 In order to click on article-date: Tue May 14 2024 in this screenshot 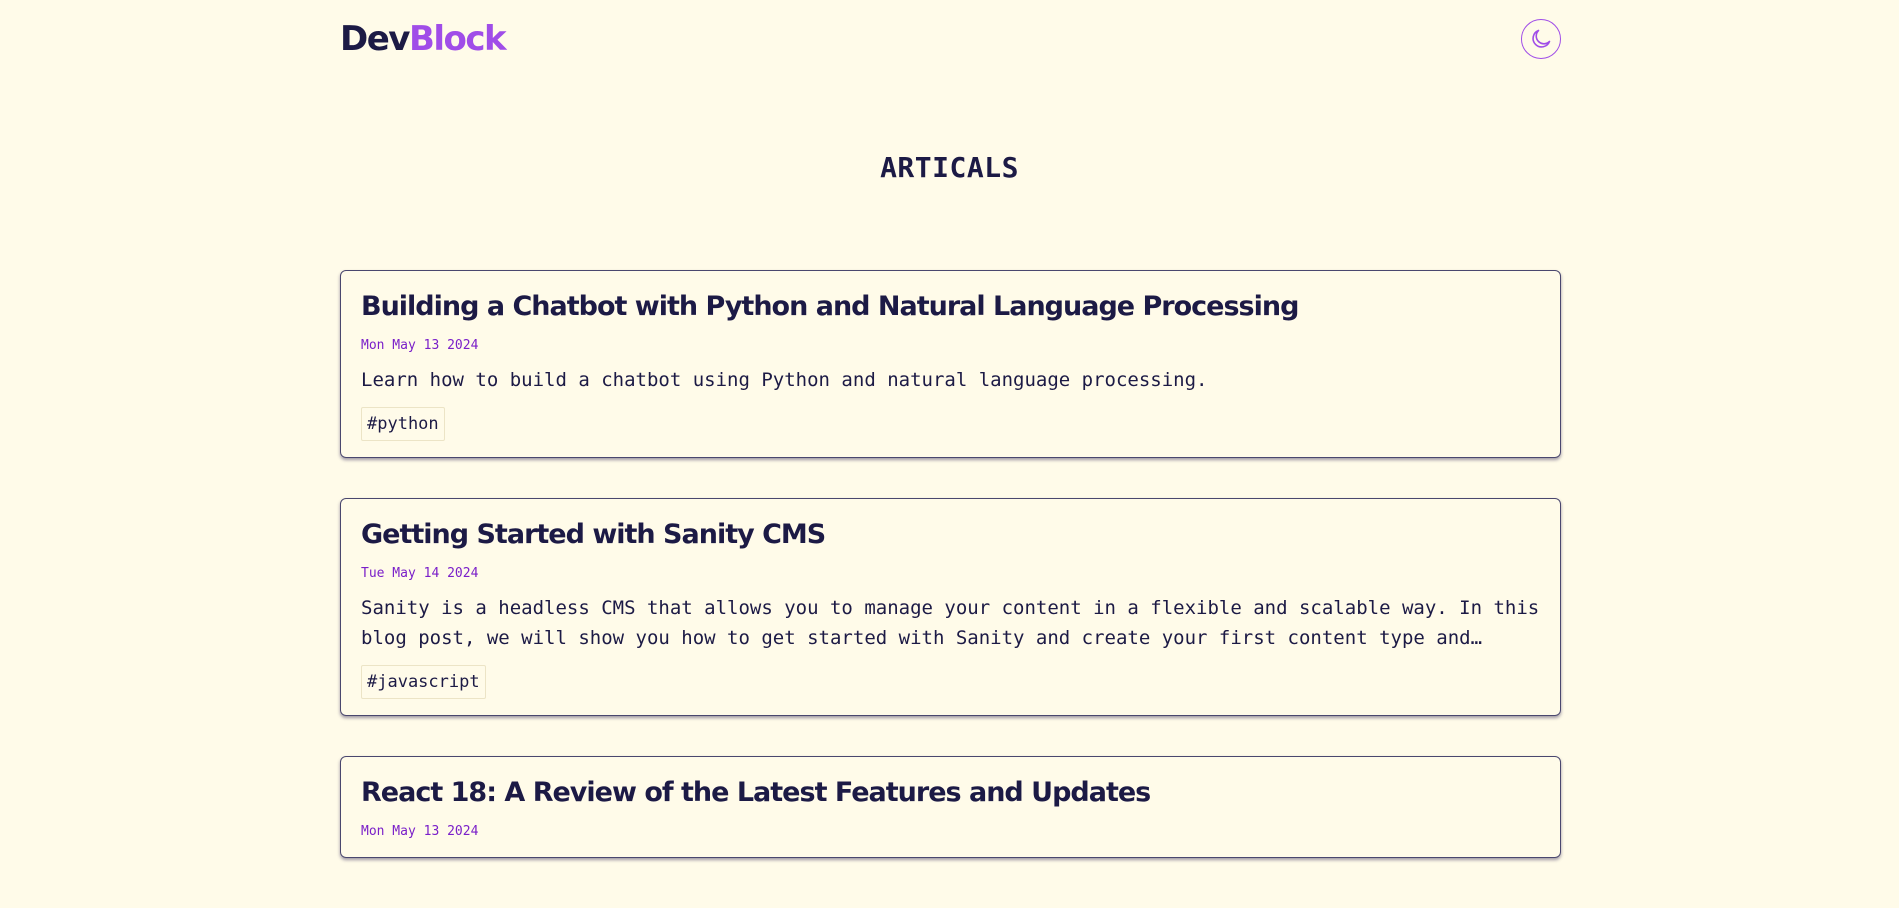, I will do `click(420, 573)`.